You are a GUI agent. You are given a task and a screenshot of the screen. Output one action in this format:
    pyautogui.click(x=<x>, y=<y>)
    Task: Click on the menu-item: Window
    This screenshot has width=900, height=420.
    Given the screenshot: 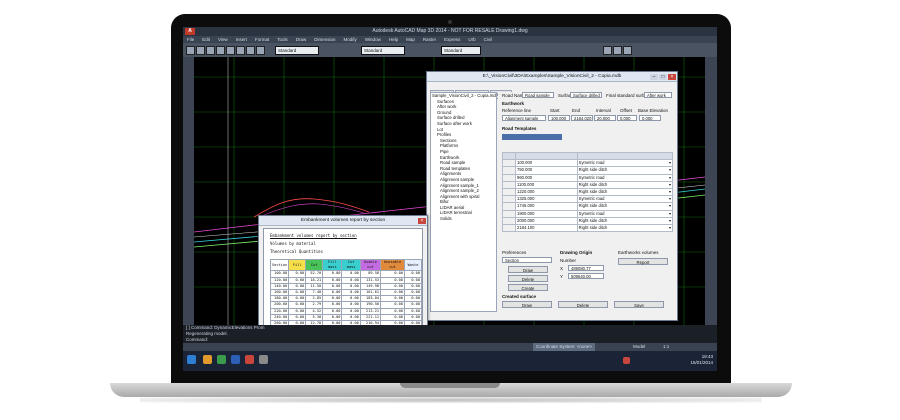 What is the action you would take?
    pyautogui.click(x=373, y=39)
    